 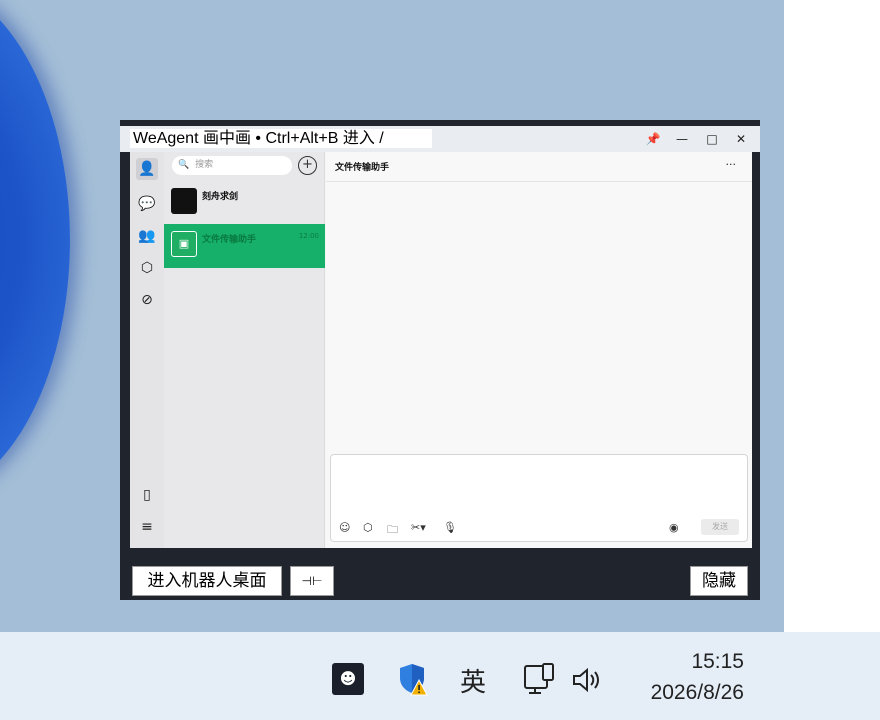 What do you see at coordinates (418, 527) in the screenshot?
I see `scissors-icon: ✂▾` at bounding box center [418, 527].